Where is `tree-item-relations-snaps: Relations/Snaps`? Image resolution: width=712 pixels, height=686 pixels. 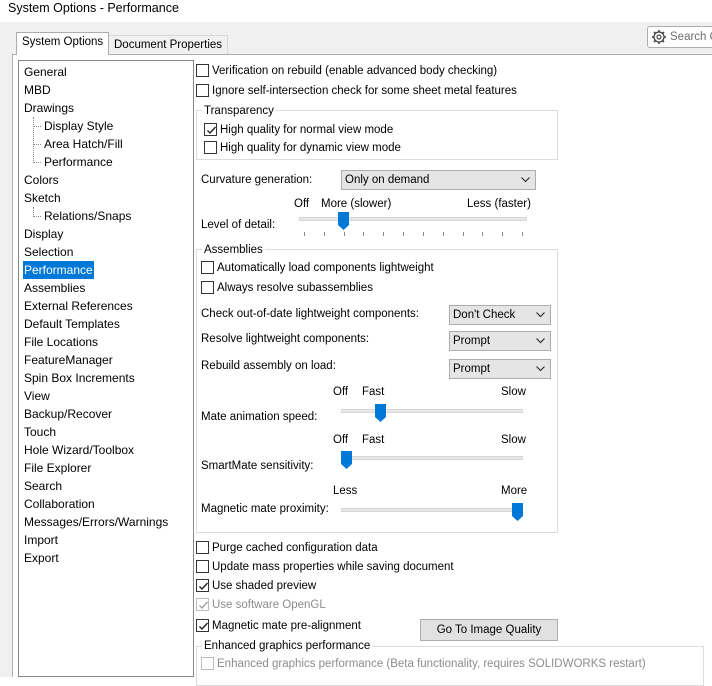
tree-item-relations-snaps: Relations/Snaps is located at coordinates (87, 216).